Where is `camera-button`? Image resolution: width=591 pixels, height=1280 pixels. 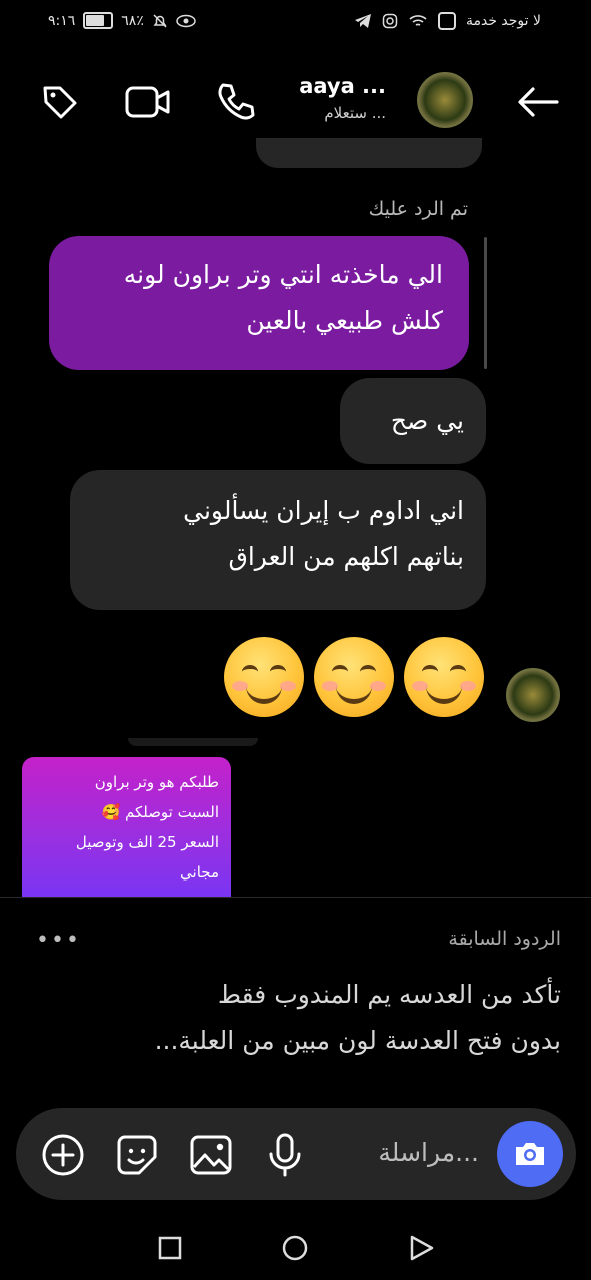 camera-button is located at coordinates (530, 1154).